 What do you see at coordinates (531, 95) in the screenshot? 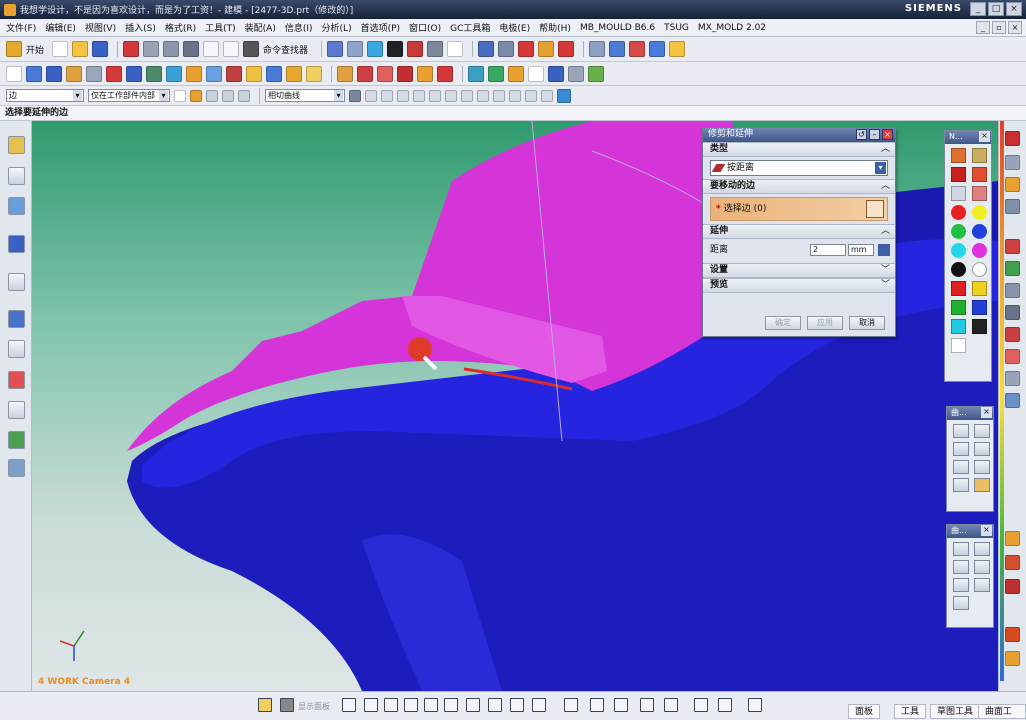
I see `snap-tangent-icon` at bounding box center [531, 95].